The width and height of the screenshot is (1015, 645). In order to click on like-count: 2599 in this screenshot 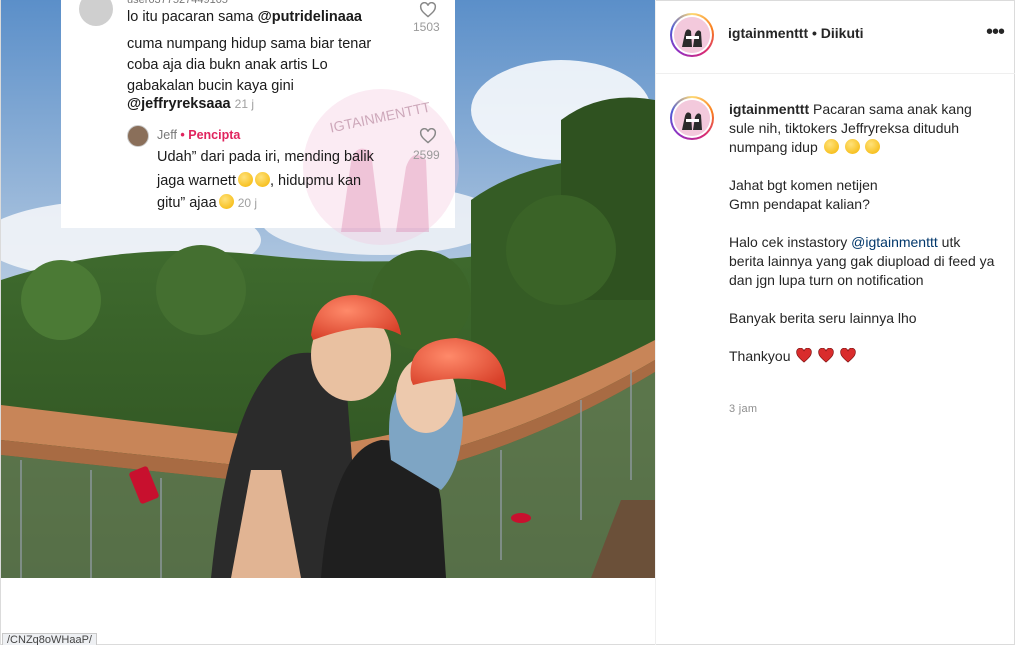, I will do `click(426, 155)`.